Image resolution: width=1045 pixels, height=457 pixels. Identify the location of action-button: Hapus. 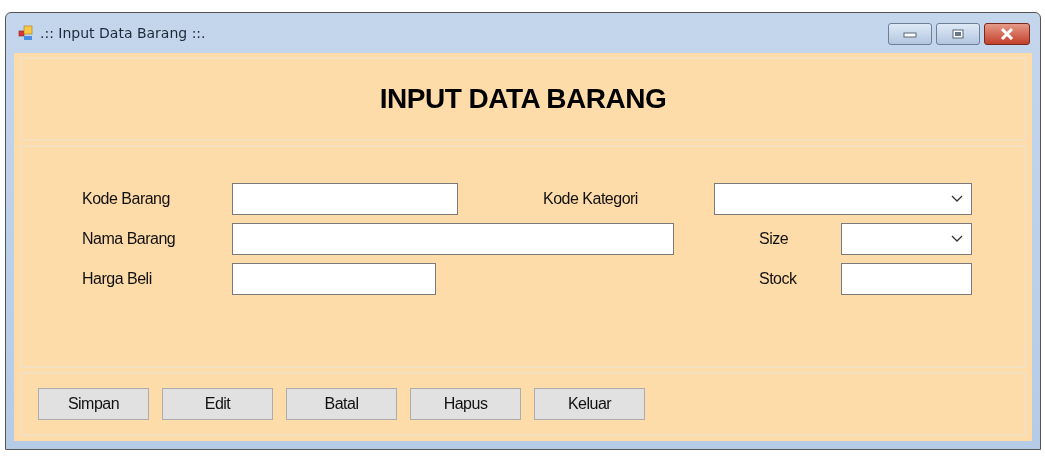
(465, 404).